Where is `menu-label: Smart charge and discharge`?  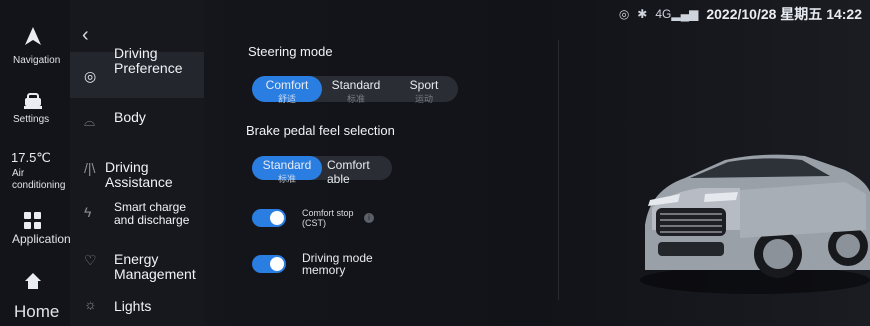
menu-label: Smart charge and discharge is located at coordinates (152, 213).